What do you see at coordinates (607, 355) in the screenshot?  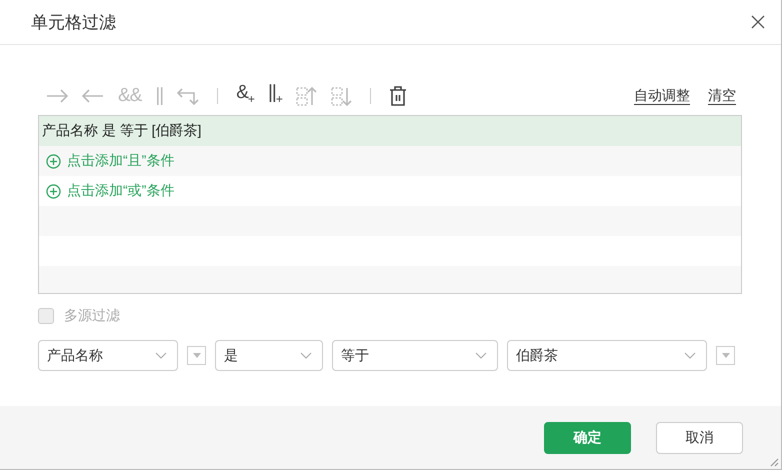 I see `dropdown-field: 伯爵茶` at bounding box center [607, 355].